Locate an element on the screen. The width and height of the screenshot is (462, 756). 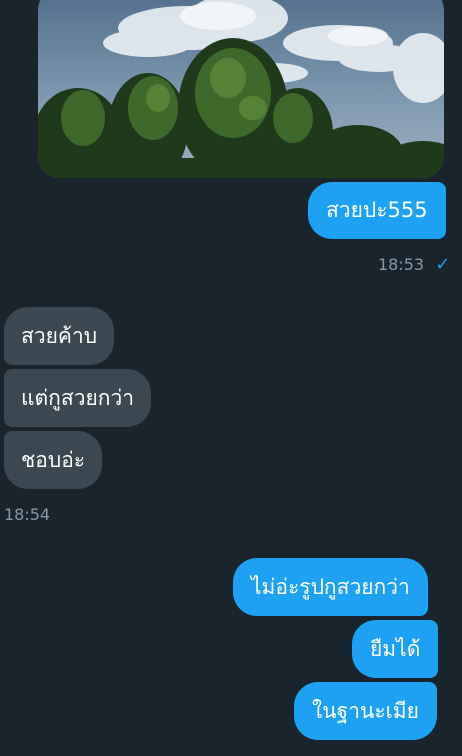
message-text: แต่กูสวยกว่า is located at coordinates (78, 397).